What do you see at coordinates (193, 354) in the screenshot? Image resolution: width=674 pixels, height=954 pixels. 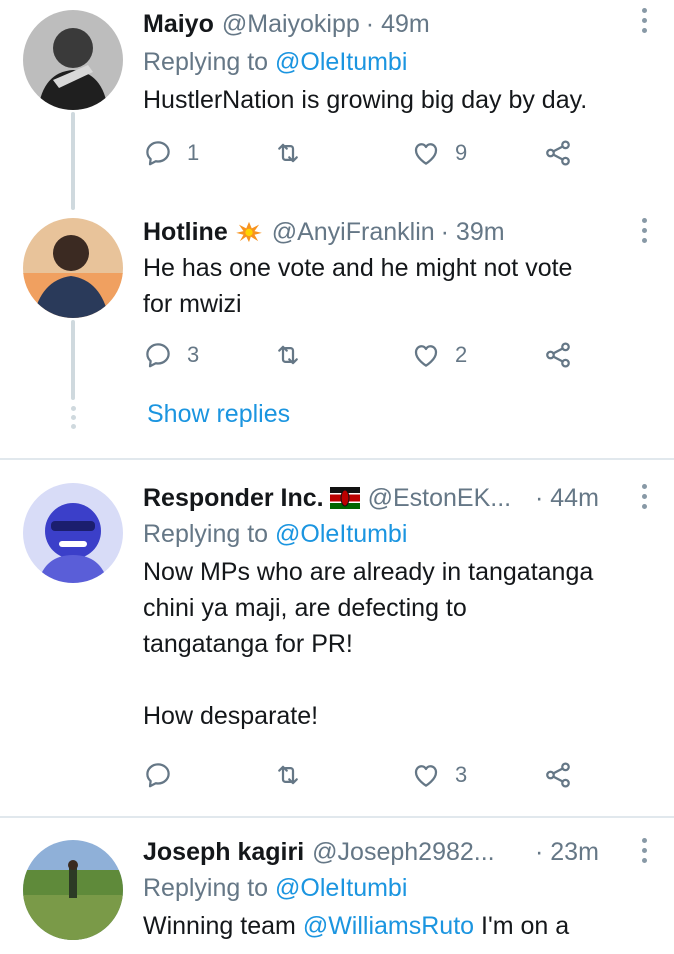 I see `reply-count: 3` at bounding box center [193, 354].